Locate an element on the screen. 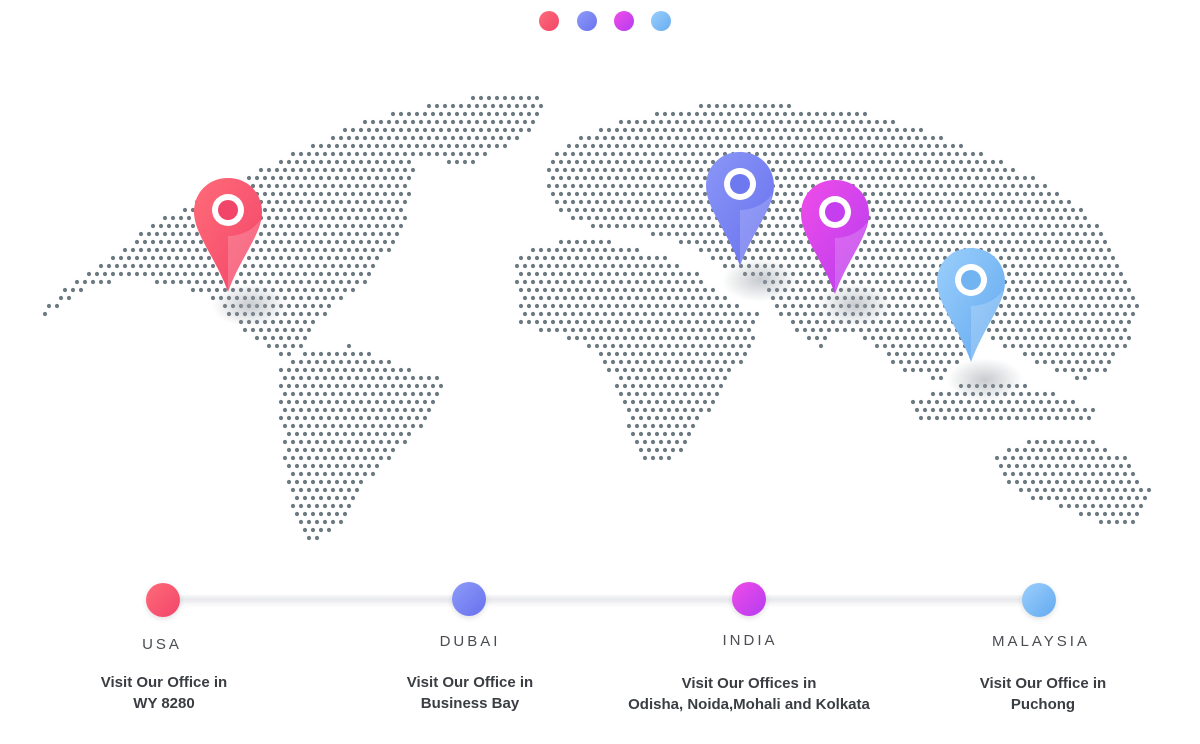  top-dot-malaysia is located at coordinates (661, 21).